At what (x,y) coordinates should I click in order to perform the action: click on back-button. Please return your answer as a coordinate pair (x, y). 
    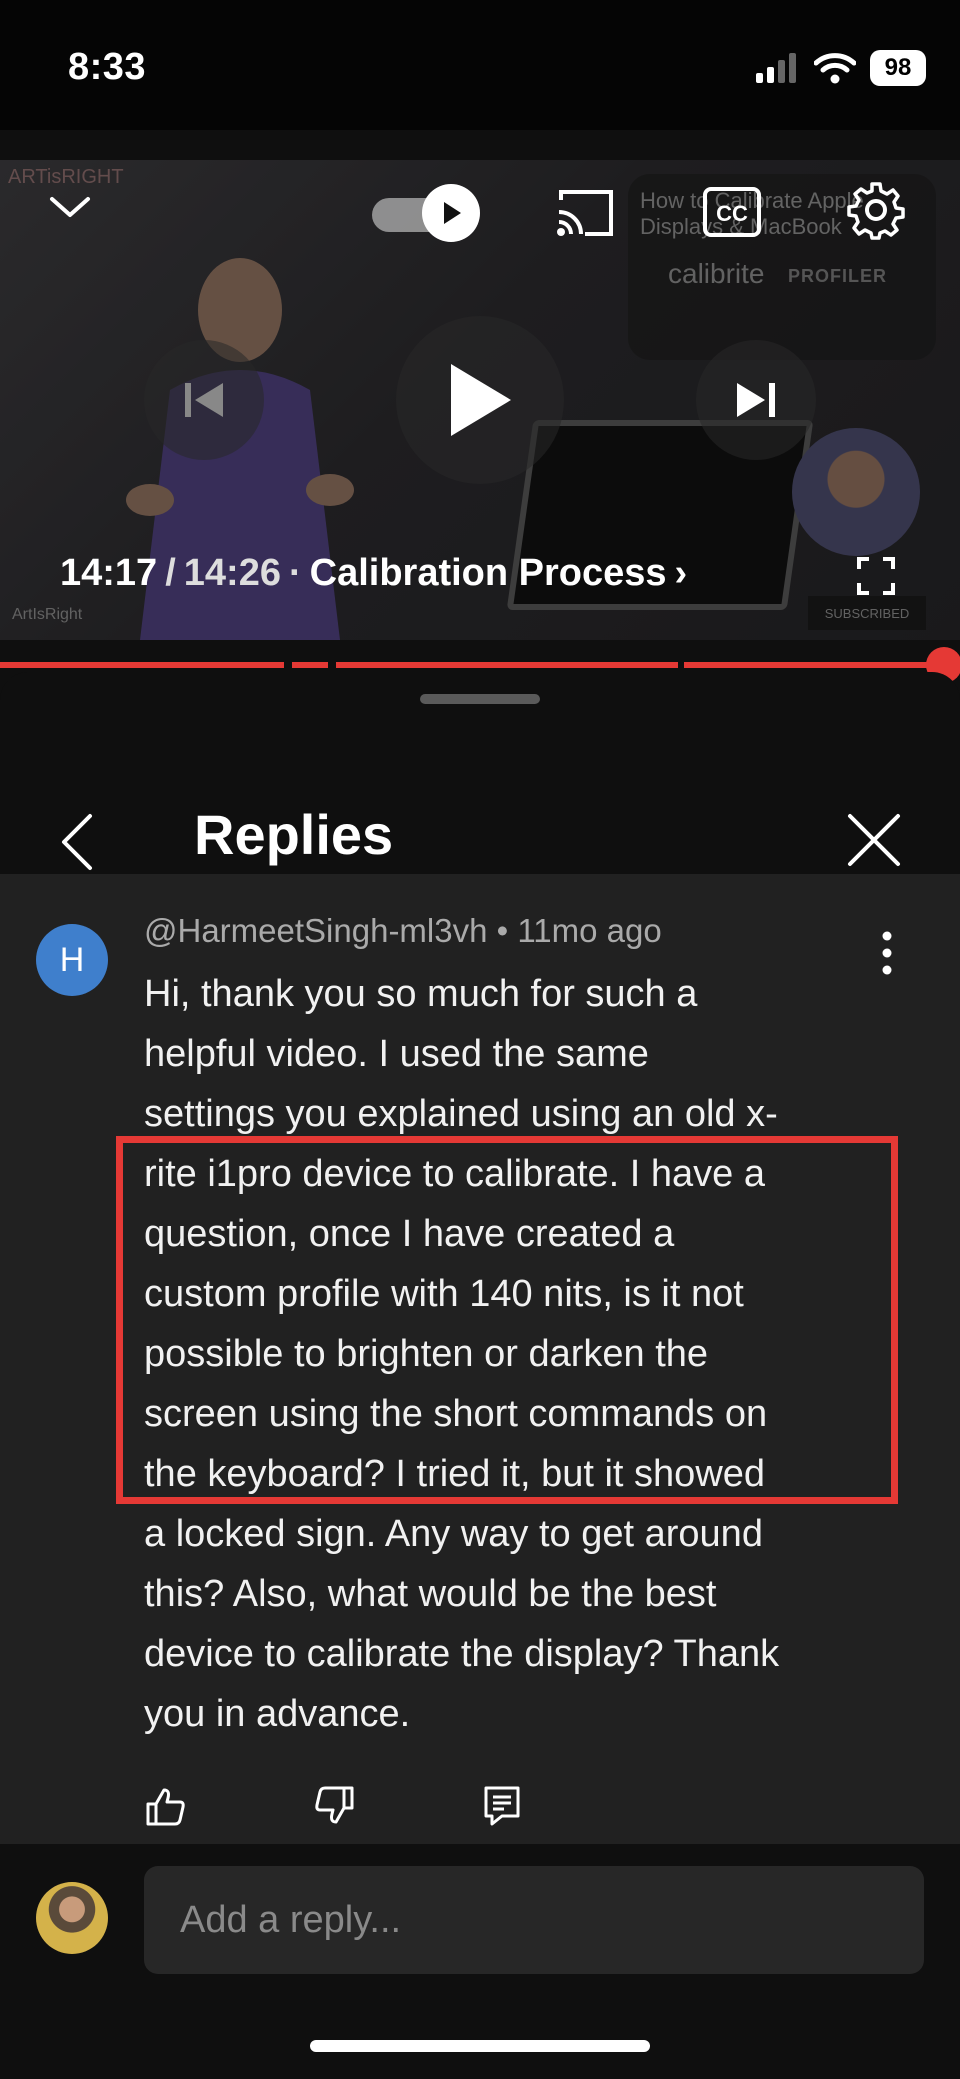
    Looking at the image, I should click on (86, 842).